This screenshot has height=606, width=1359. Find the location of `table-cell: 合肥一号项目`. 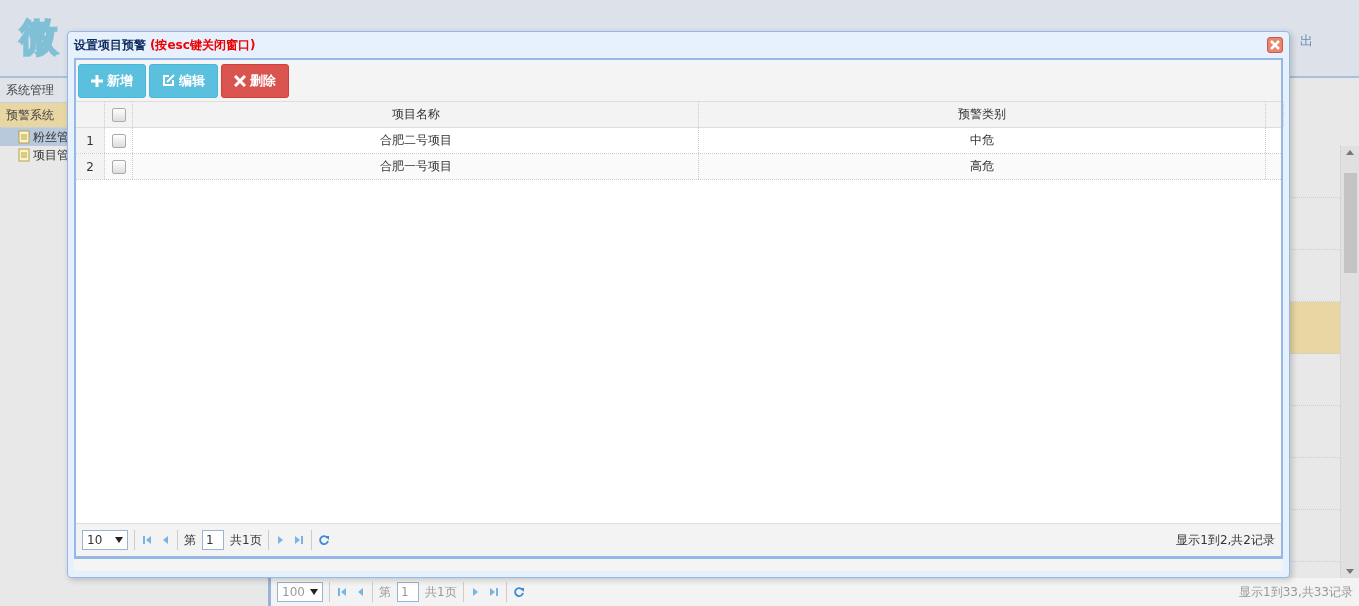

table-cell: 合肥一号项目 is located at coordinates (416, 166).